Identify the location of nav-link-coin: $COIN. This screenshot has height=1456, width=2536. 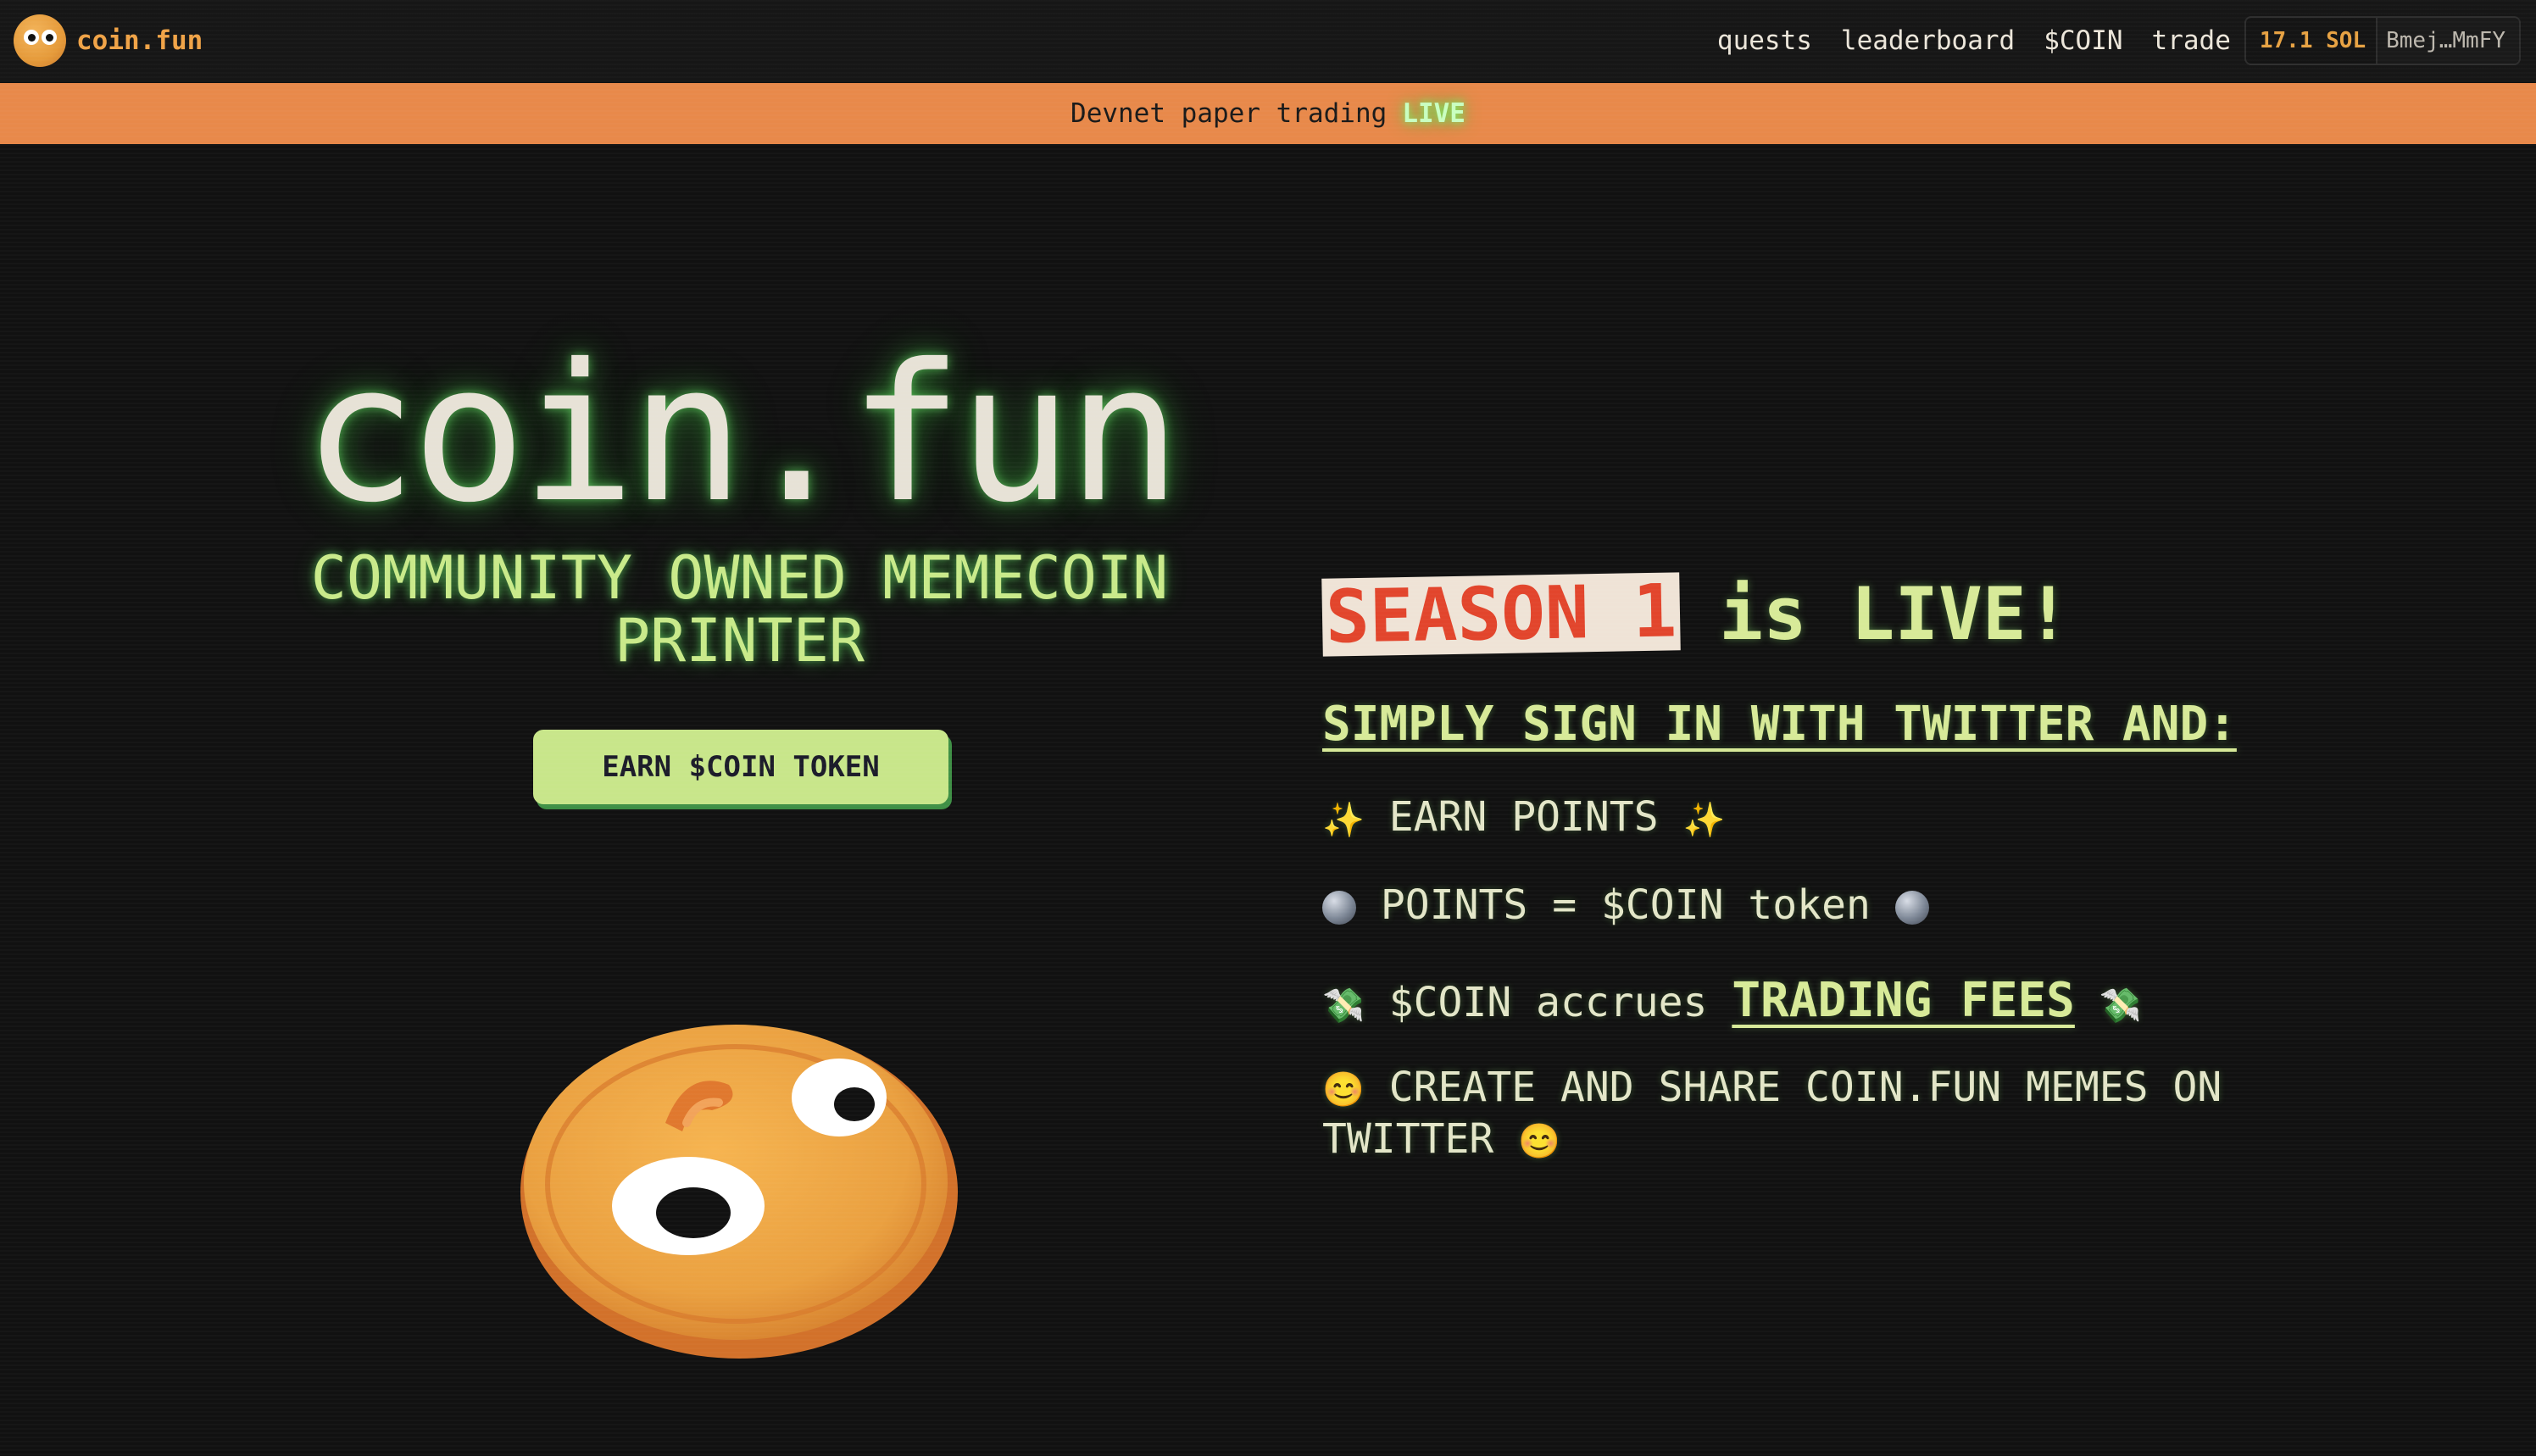
(2083, 41).